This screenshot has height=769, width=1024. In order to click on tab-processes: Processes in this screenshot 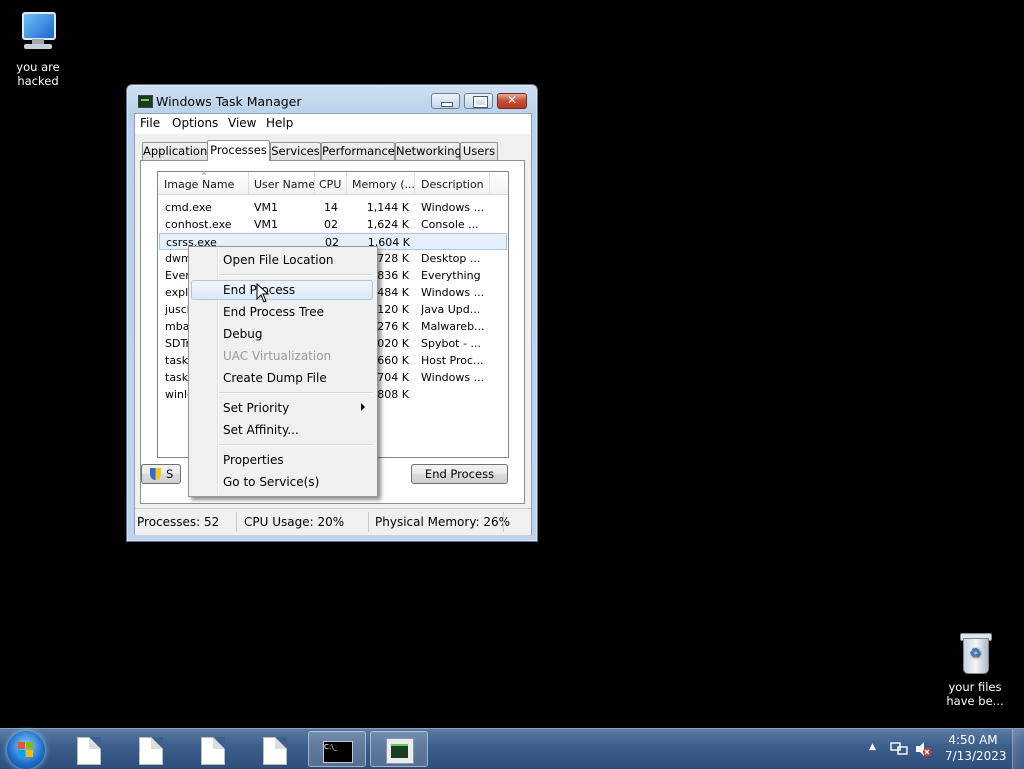, I will do `click(238, 150)`.